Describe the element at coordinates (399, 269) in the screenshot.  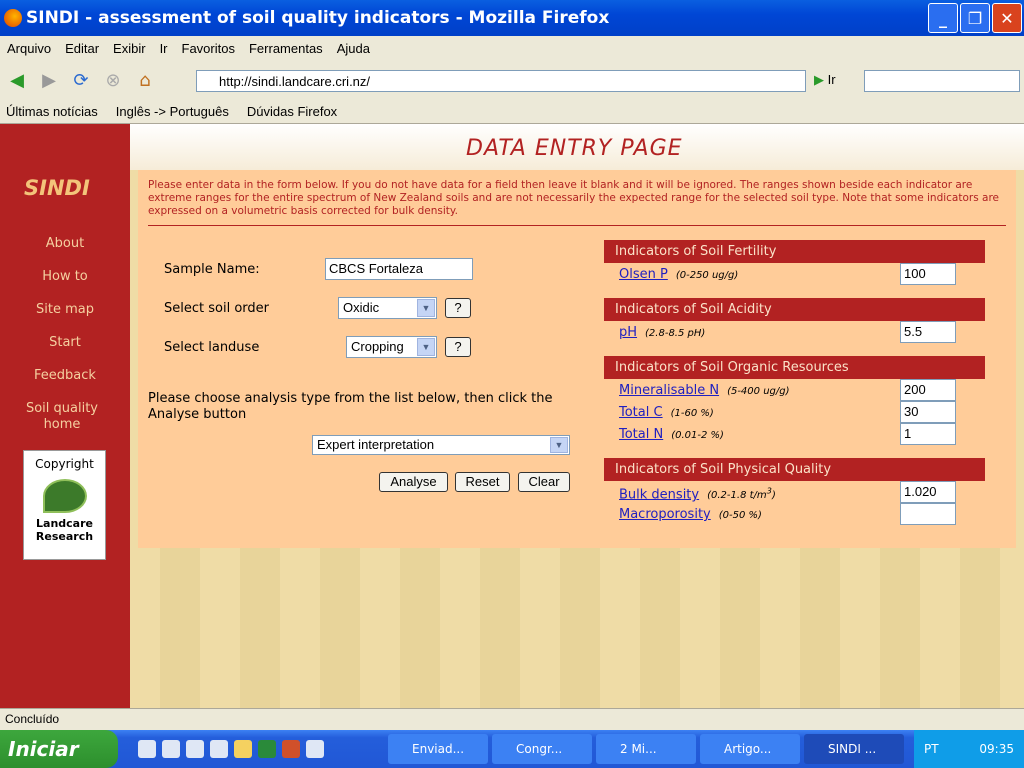
I see `sample-name-input: CBCS Fortaleza` at that location.